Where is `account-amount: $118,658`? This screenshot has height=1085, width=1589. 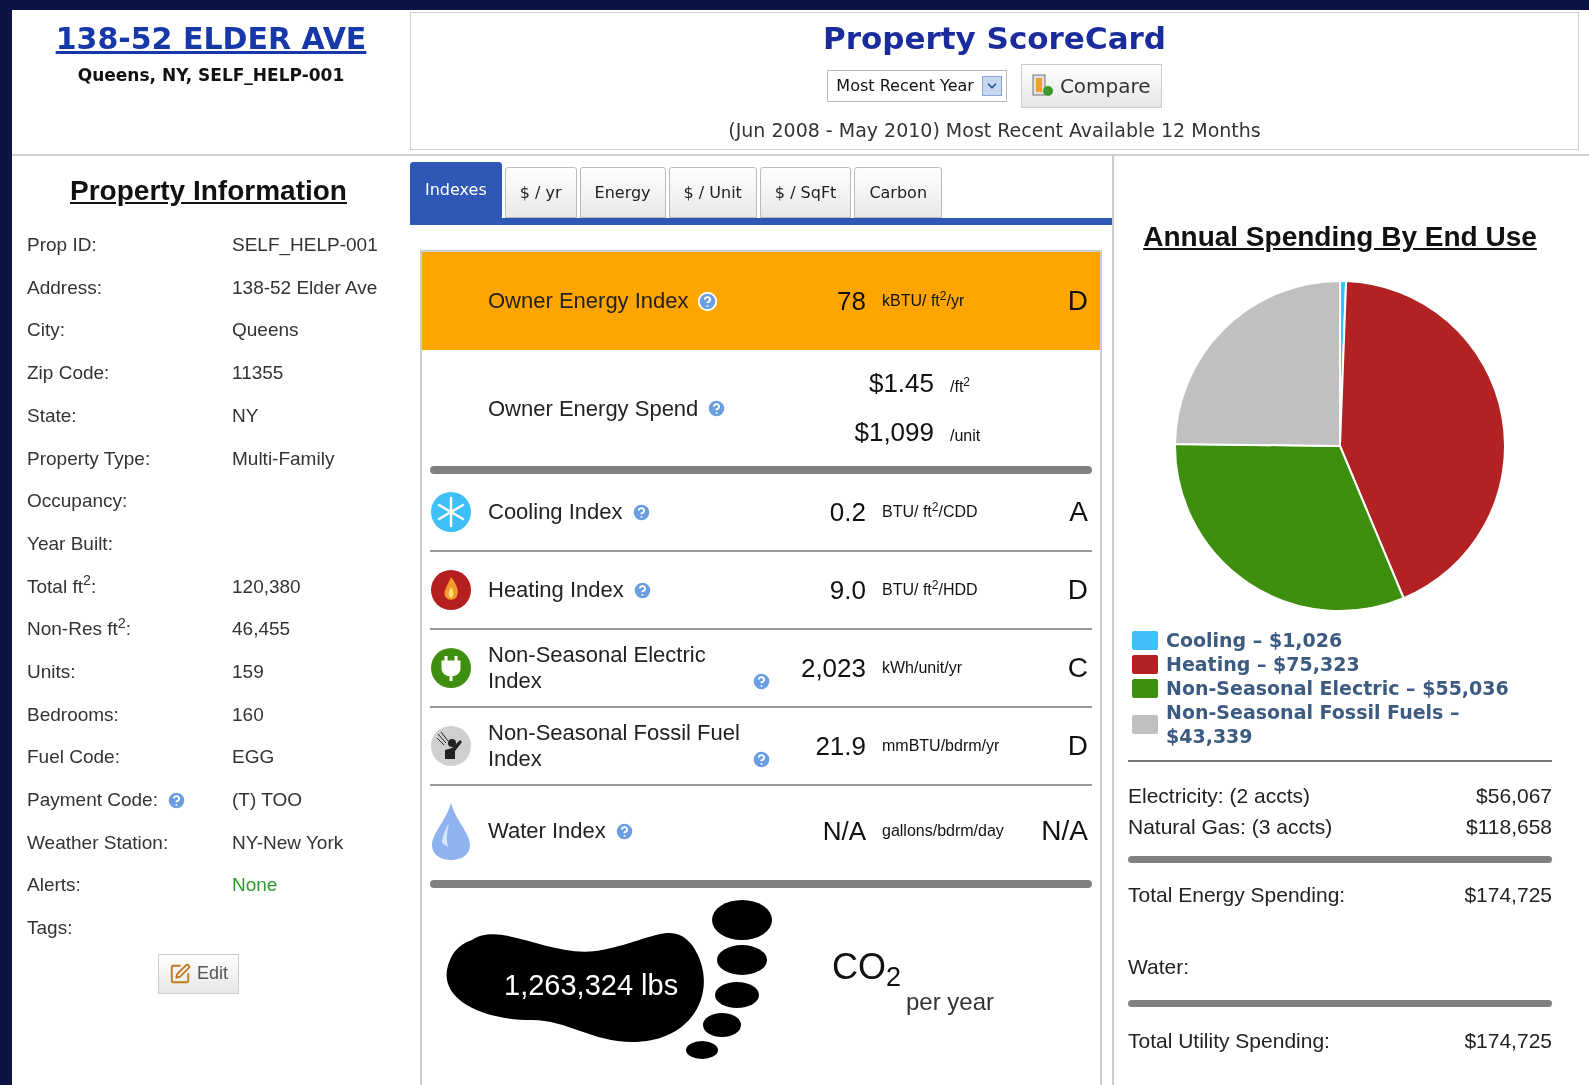
account-amount: $118,658 is located at coordinates (1508, 827).